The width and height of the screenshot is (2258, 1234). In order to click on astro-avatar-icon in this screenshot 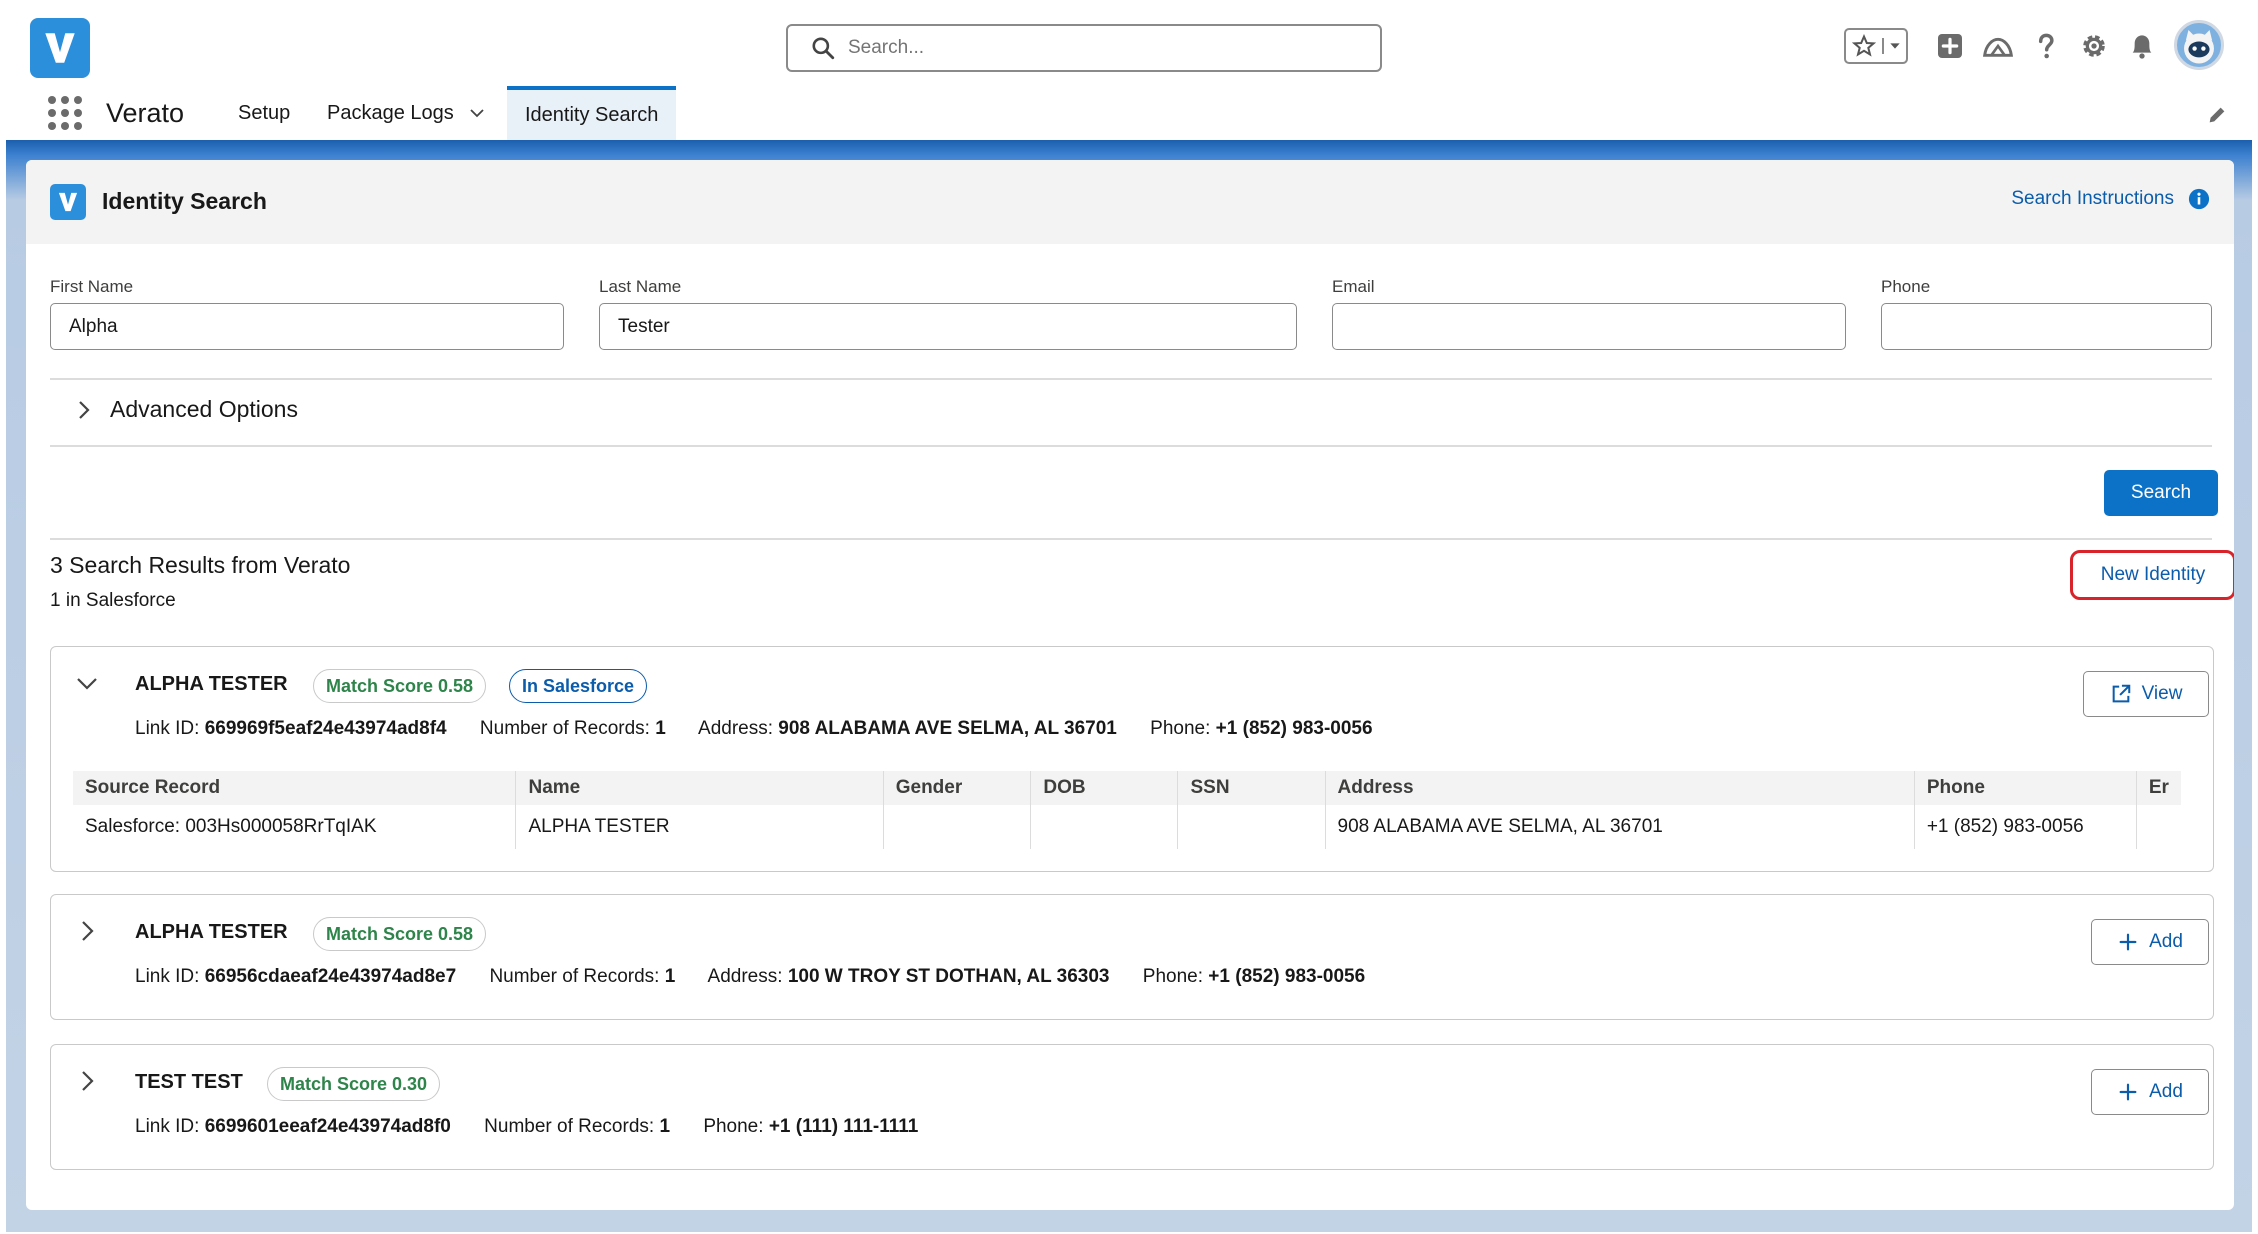, I will do `click(2199, 47)`.